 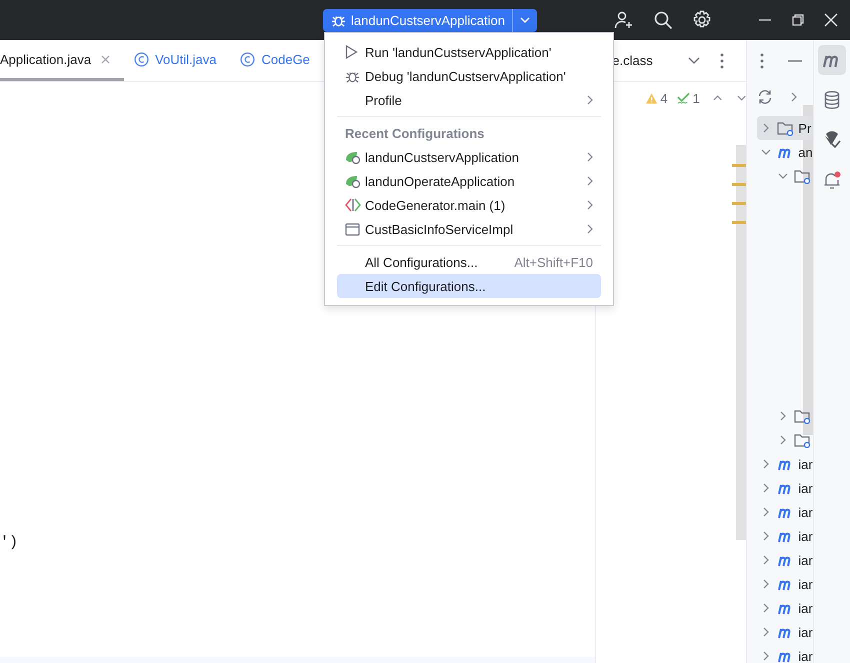 I want to click on folder-icon, so click(x=785, y=128).